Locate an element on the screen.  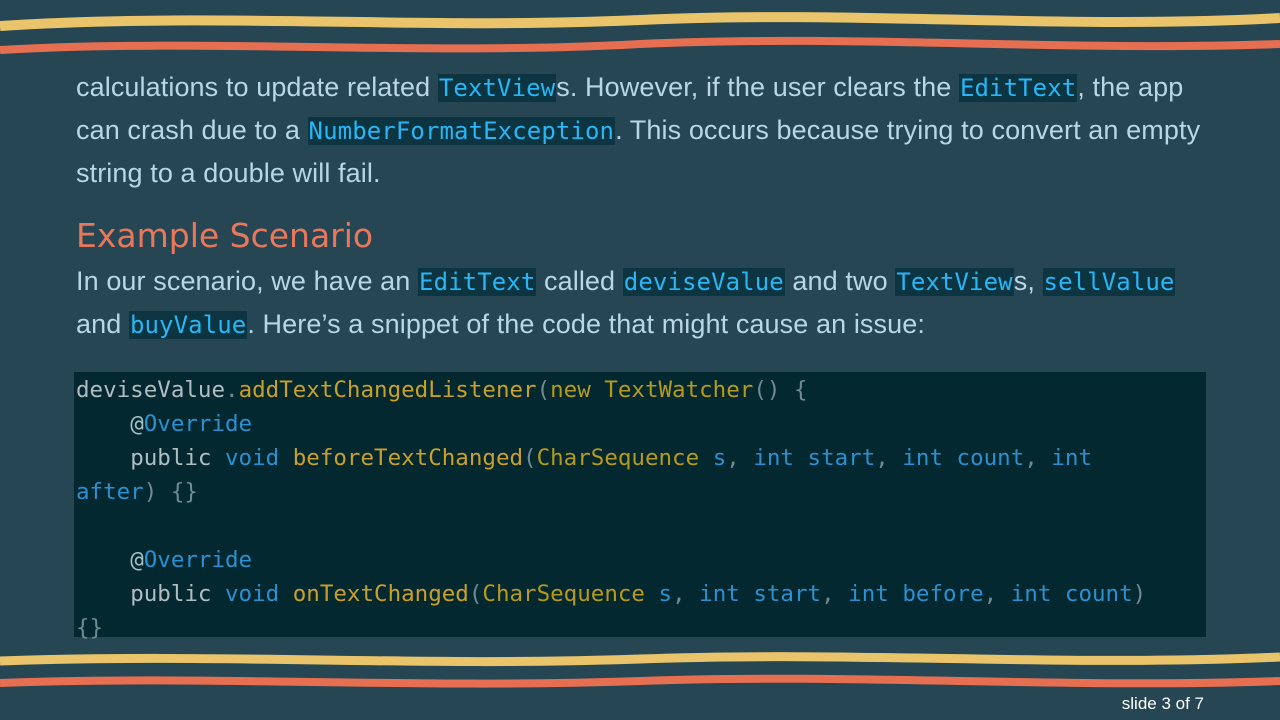
inline-code: buyValue is located at coordinates (188, 325).